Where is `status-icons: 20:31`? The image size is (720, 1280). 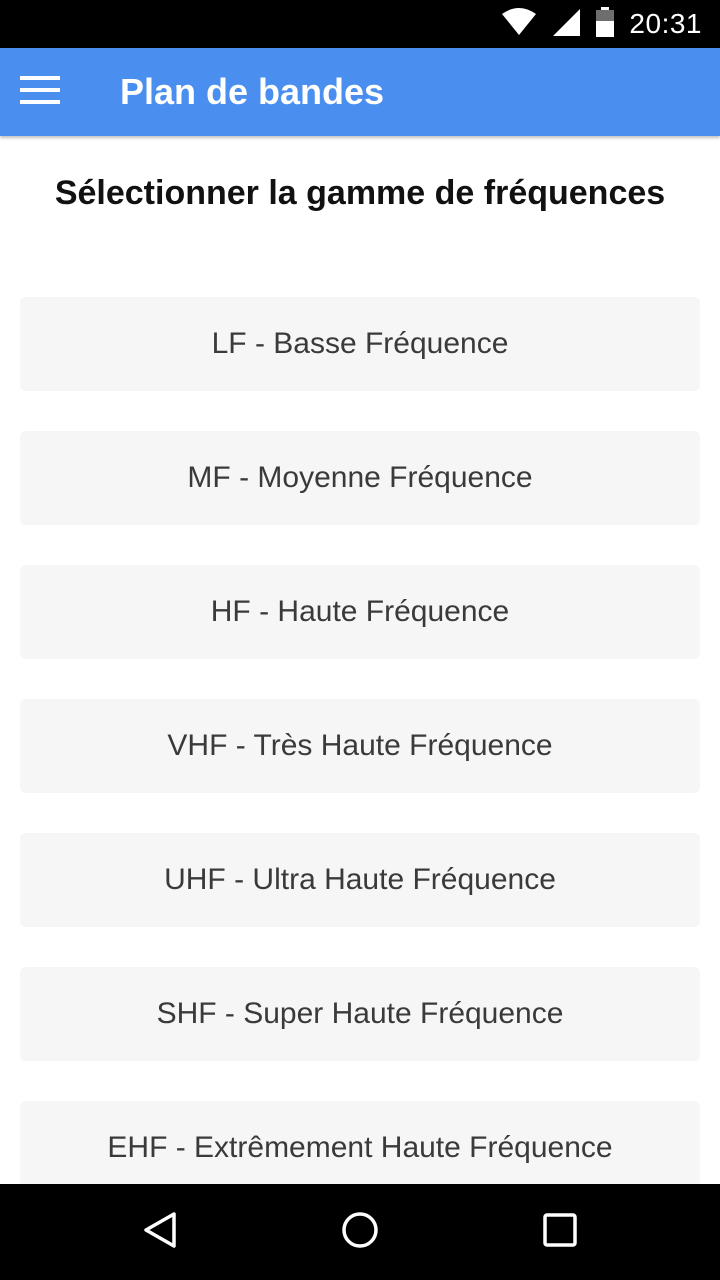
status-icons: 20:31 is located at coordinates (601, 24).